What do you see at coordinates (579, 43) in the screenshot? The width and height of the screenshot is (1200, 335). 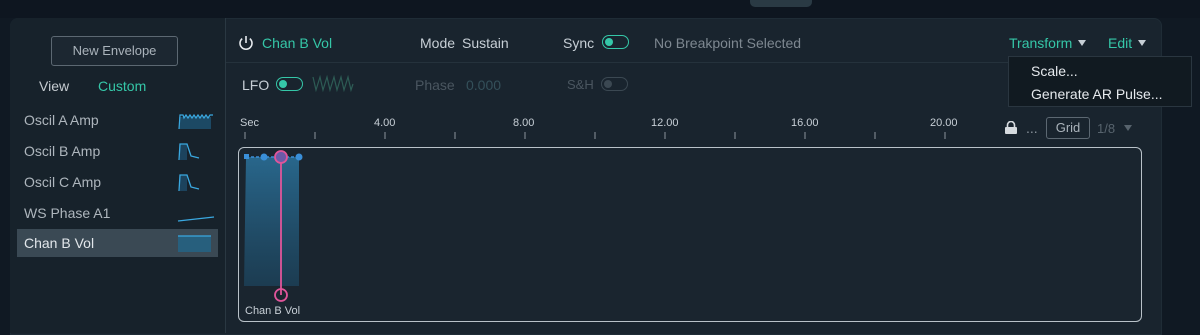 I see `sync-label: Sync` at bounding box center [579, 43].